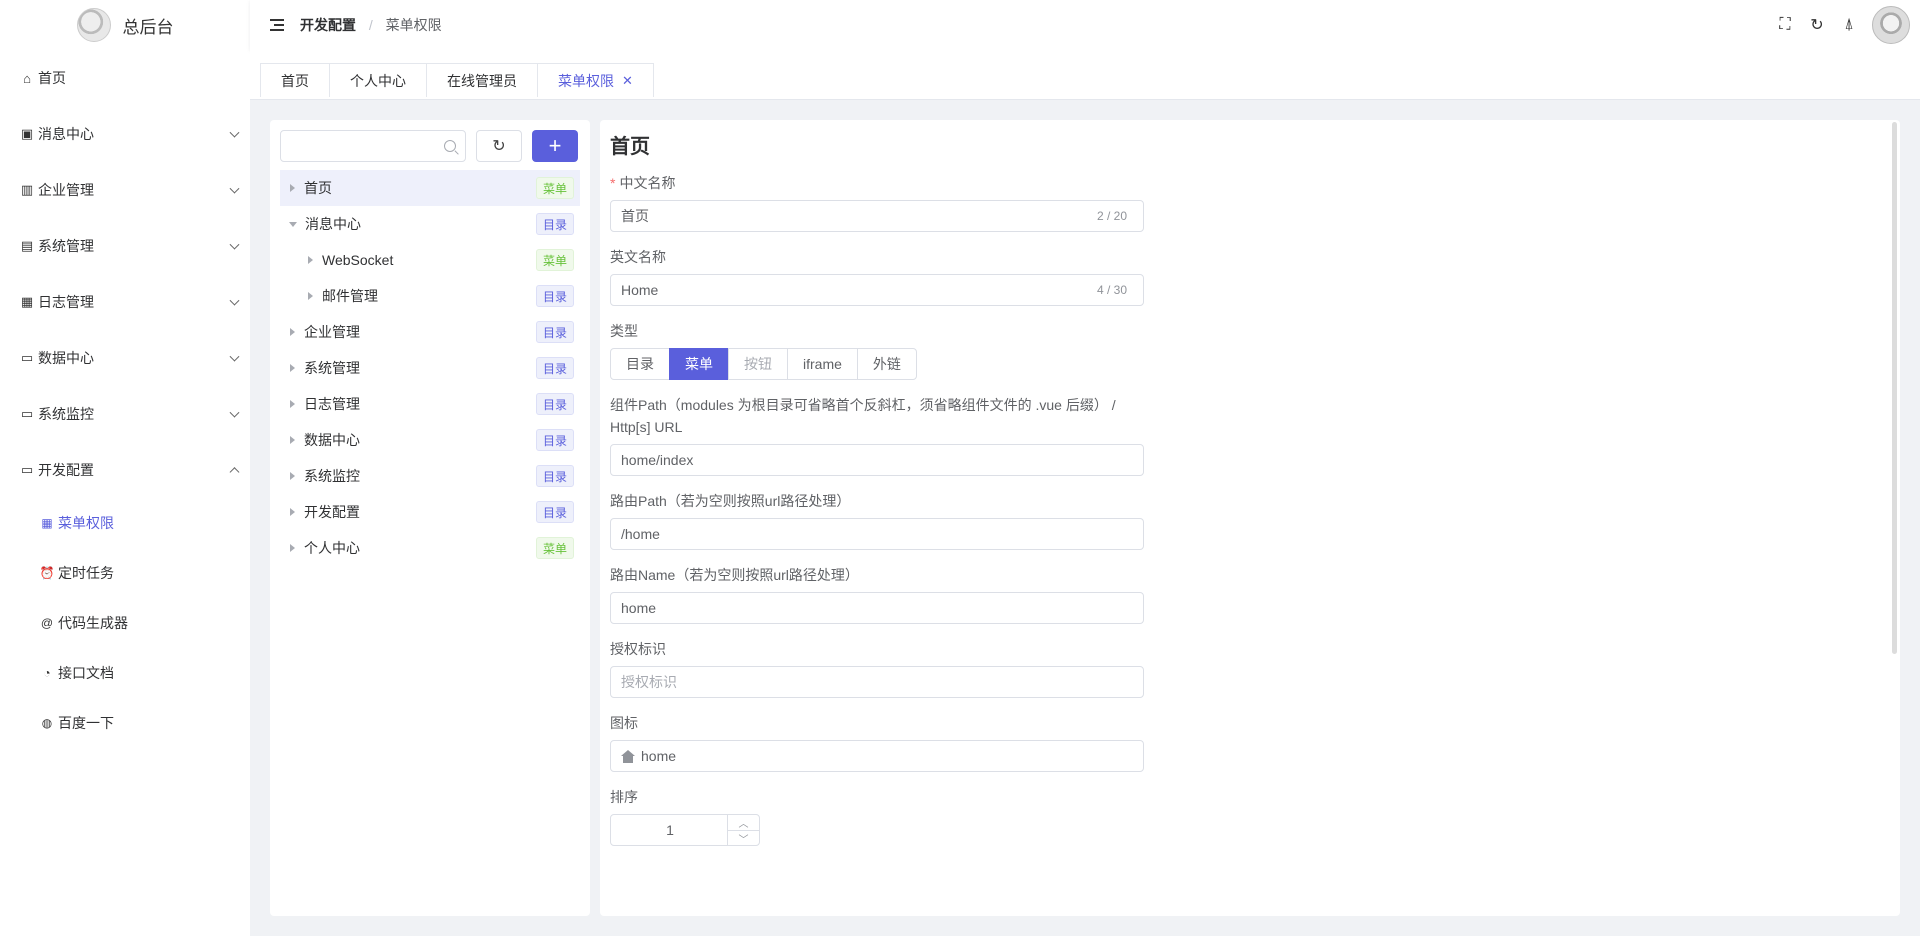 This screenshot has height=936, width=1920. What do you see at coordinates (430, 332) in the screenshot?
I see `tree-node: 企业管理 目录` at bounding box center [430, 332].